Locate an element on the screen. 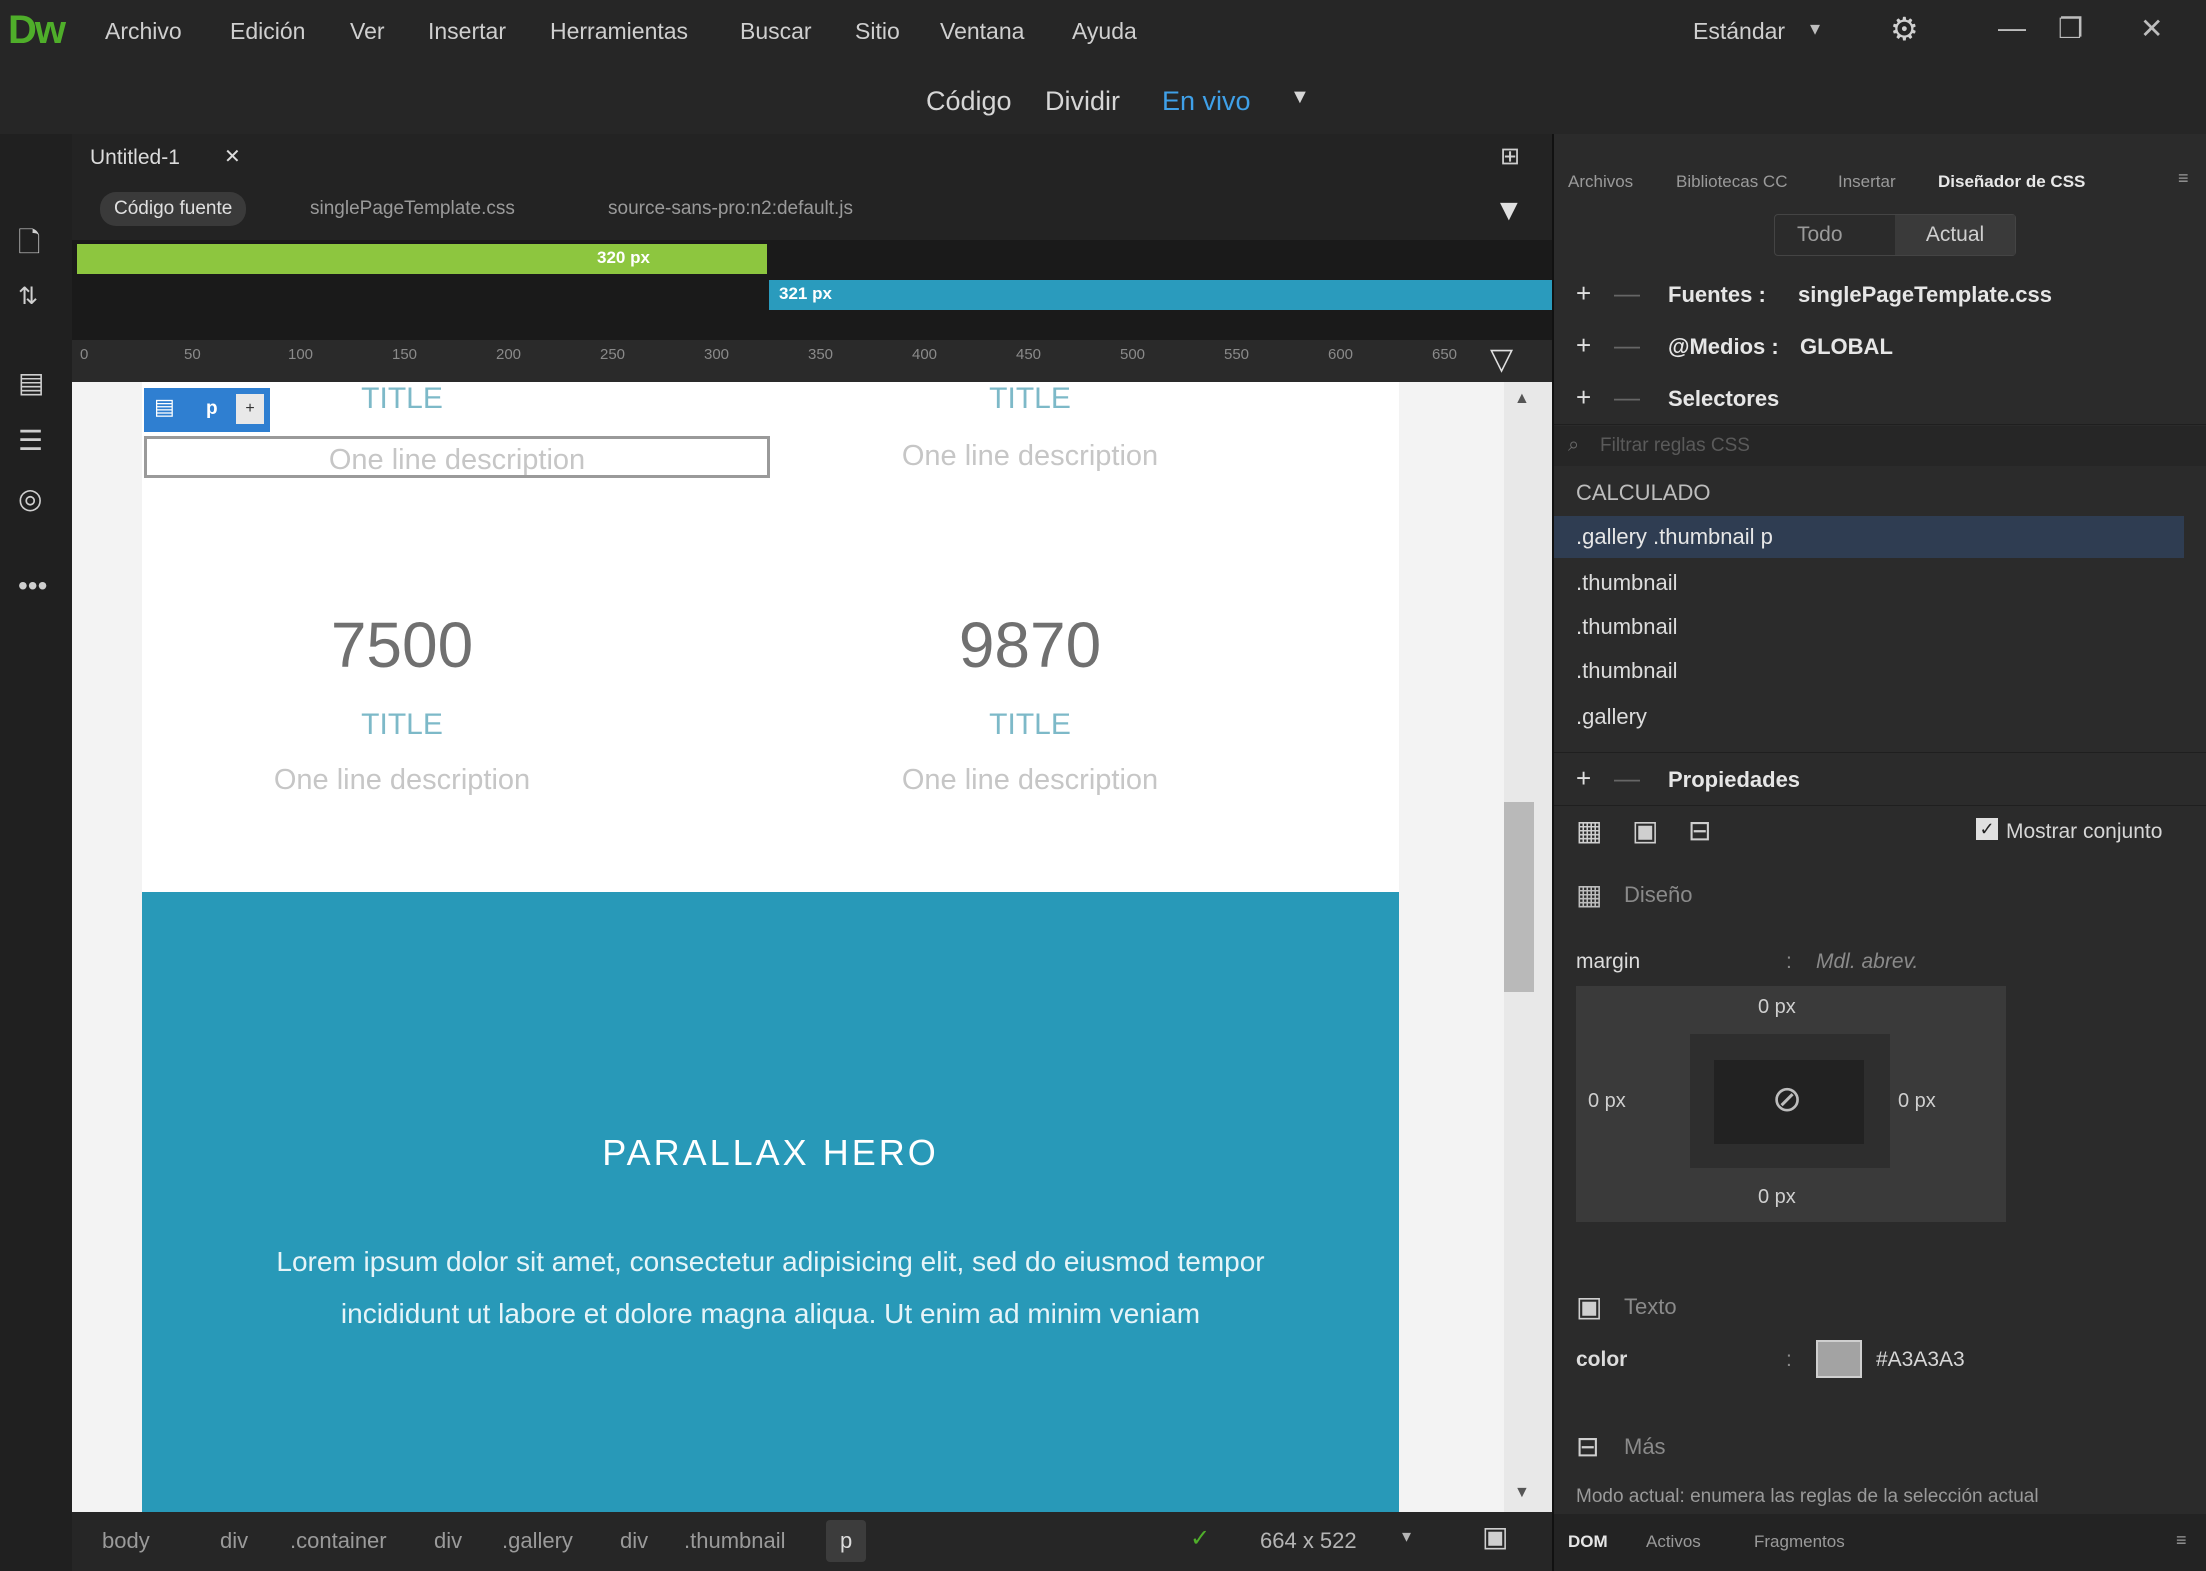 The width and height of the screenshot is (2206, 1571). menu-sitio: Sitio is located at coordinates (877, 31).